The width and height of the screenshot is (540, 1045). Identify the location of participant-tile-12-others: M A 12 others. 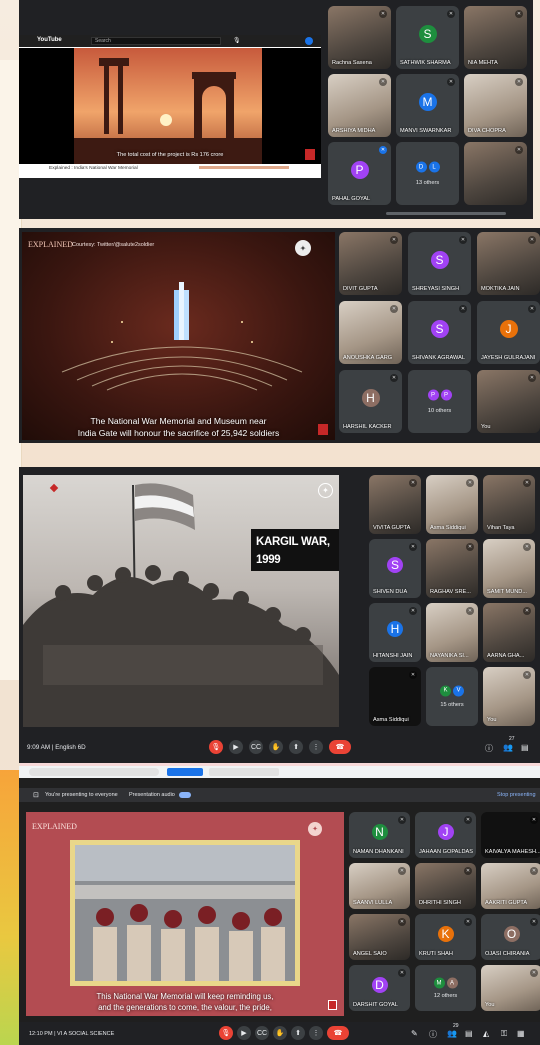
(445, 988).